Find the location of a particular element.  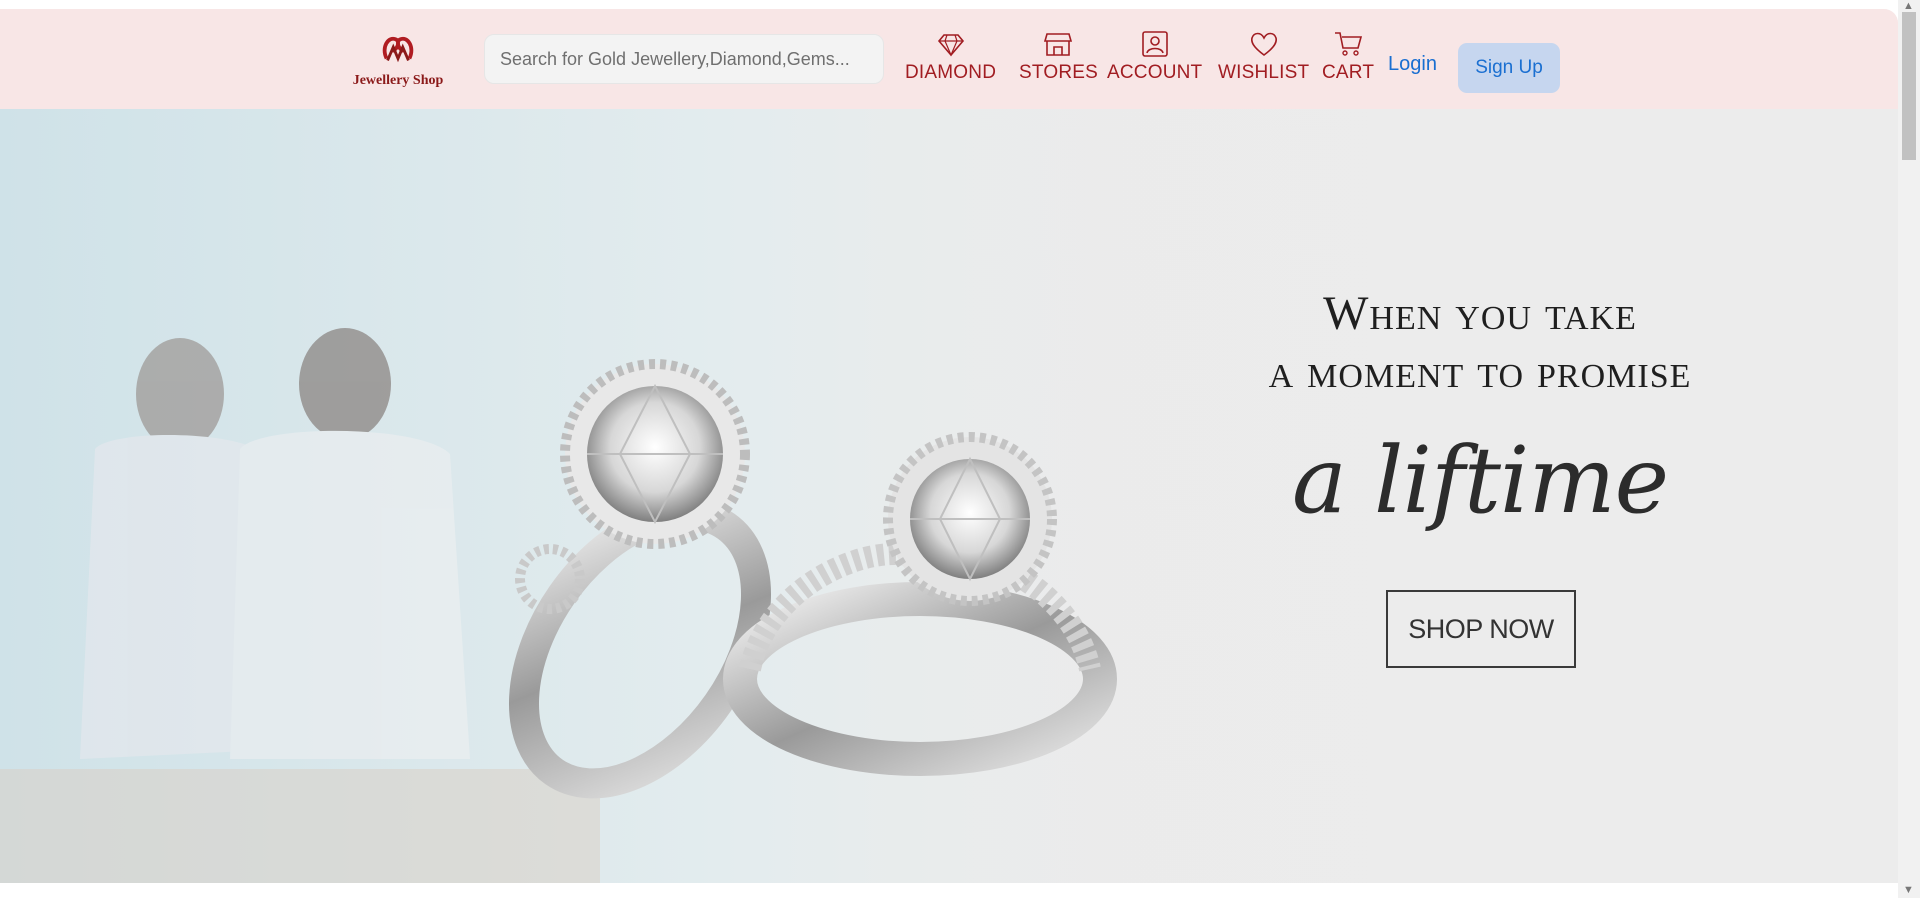

page-scrollbar: ▲ ▼ is located at coordinates (1909, 449).